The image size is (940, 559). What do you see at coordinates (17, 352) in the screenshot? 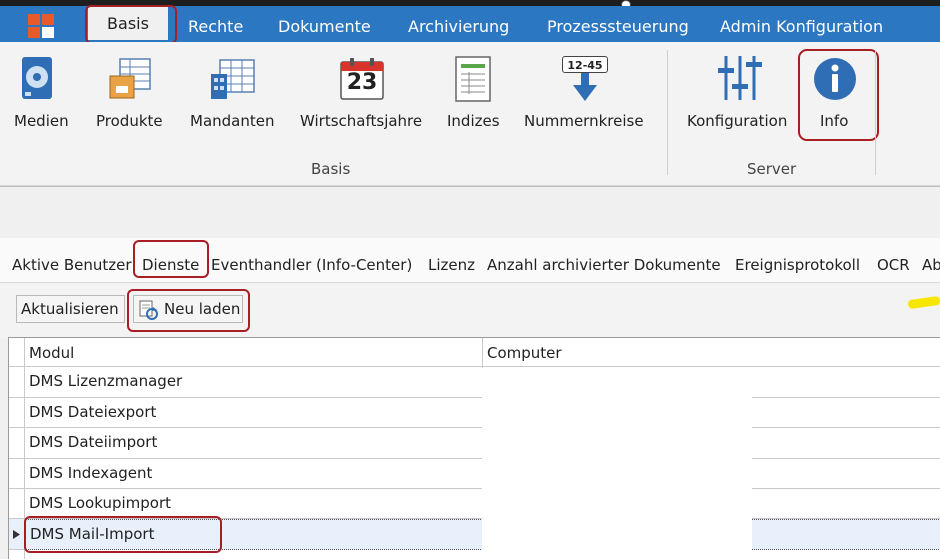
I see `grid-corner` at bounding box center [17, 352].